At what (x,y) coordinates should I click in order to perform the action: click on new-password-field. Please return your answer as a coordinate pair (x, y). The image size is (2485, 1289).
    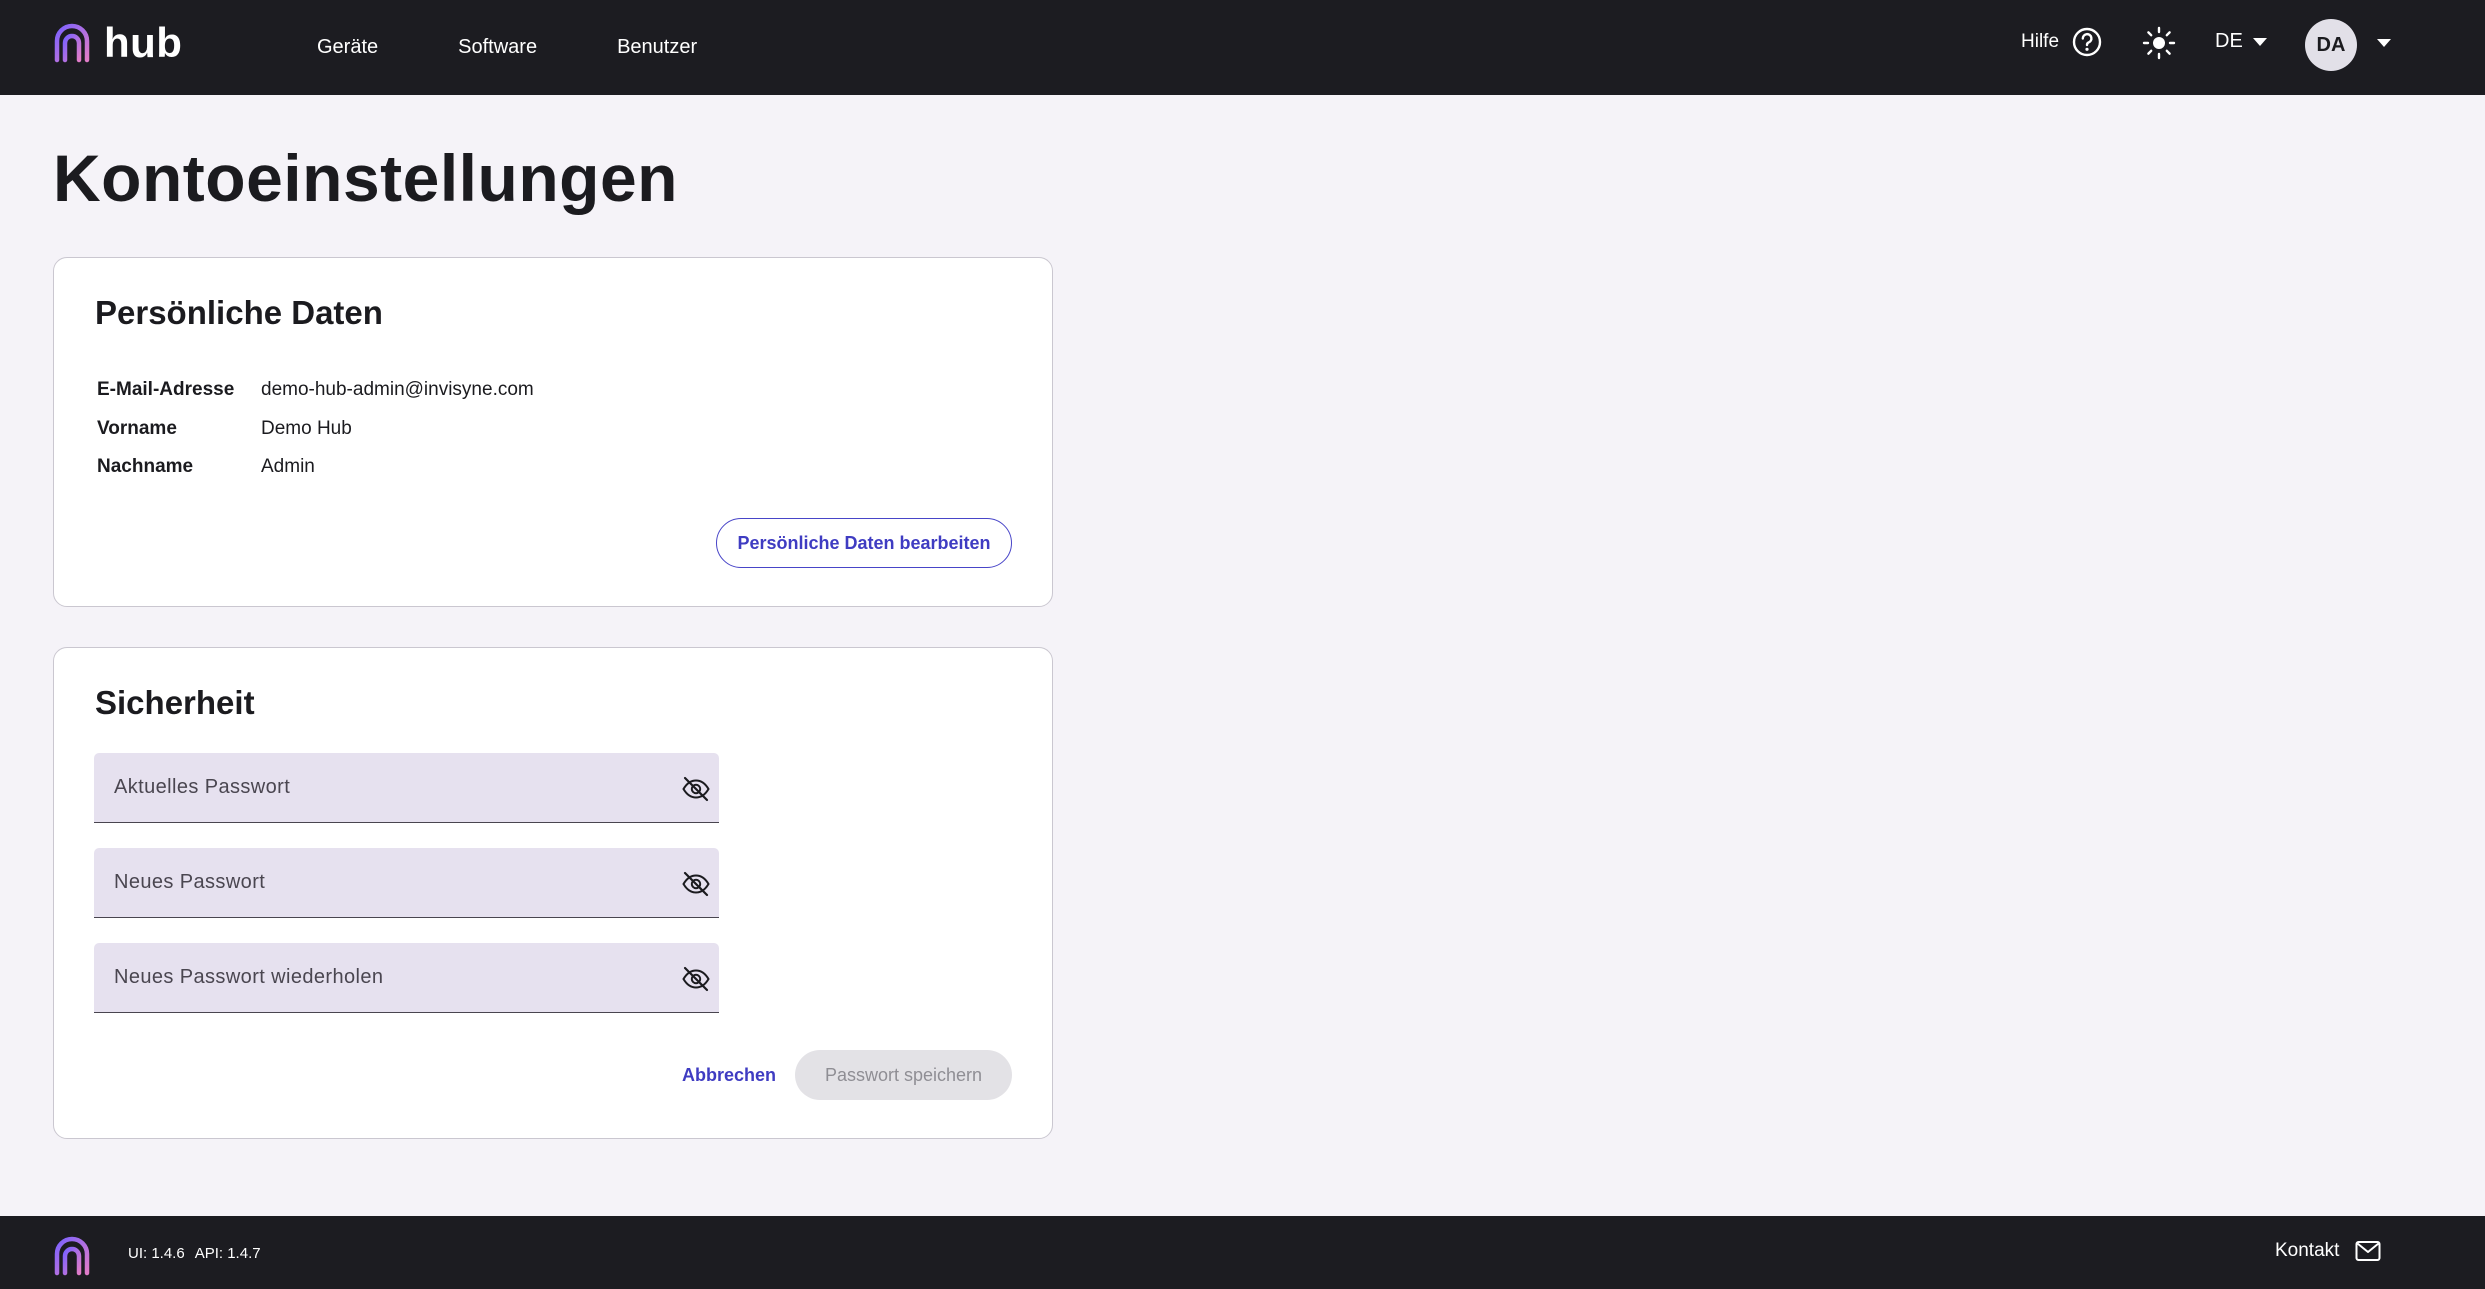
    Looking at the image, I should click on (406, 883).